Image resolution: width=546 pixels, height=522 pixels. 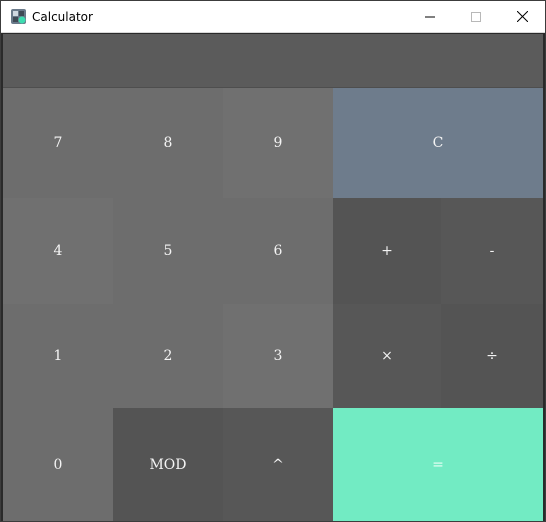 I want to click on minimize-icon, so click(x=430, y=16).